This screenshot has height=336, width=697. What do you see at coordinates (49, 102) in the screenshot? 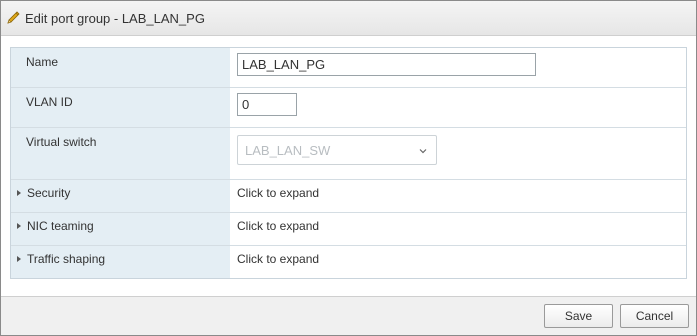
I see `vlan-id-label: VLAN ID` at bounding box center [49, 102].